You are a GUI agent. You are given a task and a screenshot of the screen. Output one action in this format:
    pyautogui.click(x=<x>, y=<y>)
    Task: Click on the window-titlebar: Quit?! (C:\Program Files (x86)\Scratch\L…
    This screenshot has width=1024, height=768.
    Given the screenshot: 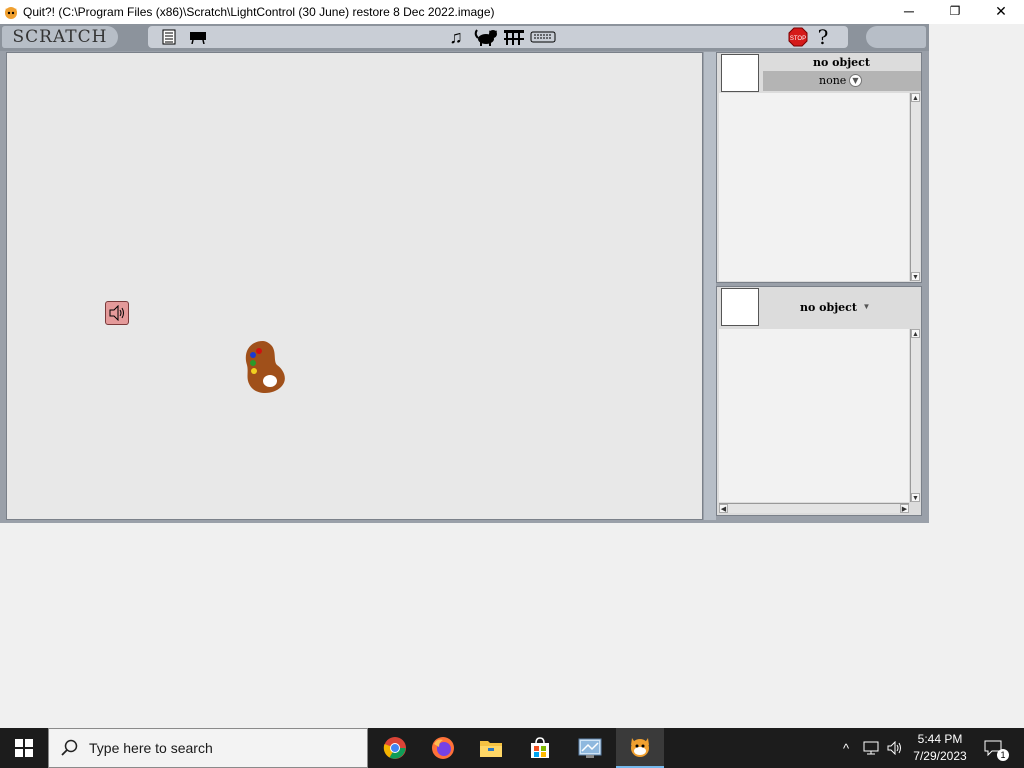 What is the action you would take?
    pyautogui.click(x=512, y=12)
    